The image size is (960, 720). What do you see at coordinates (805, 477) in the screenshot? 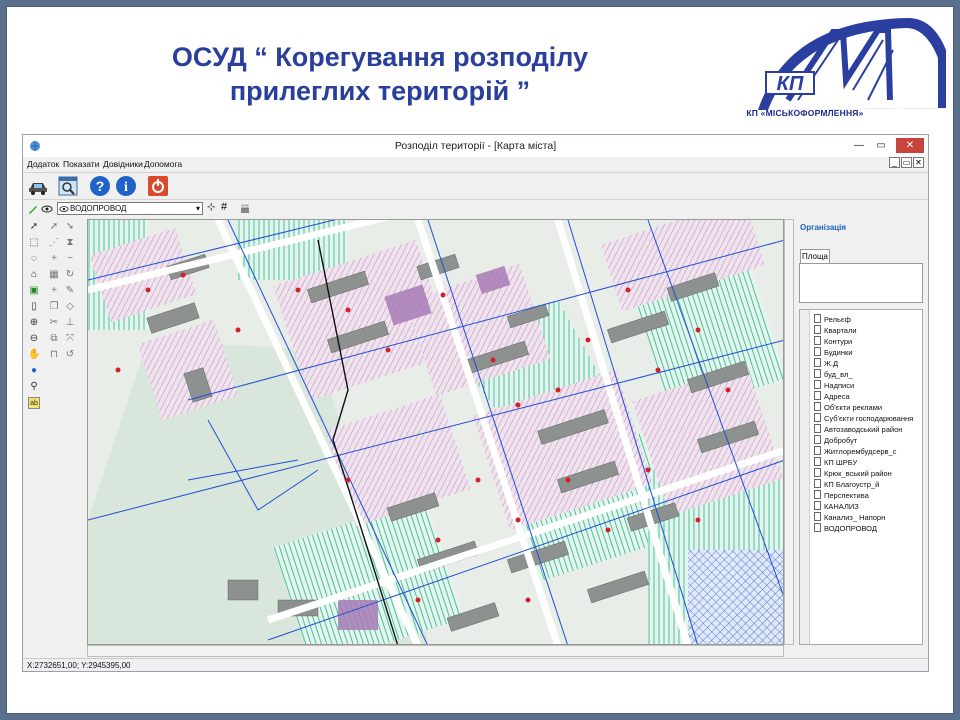
I see `layer-list-scrollbar` at bounding box center [805, 477].